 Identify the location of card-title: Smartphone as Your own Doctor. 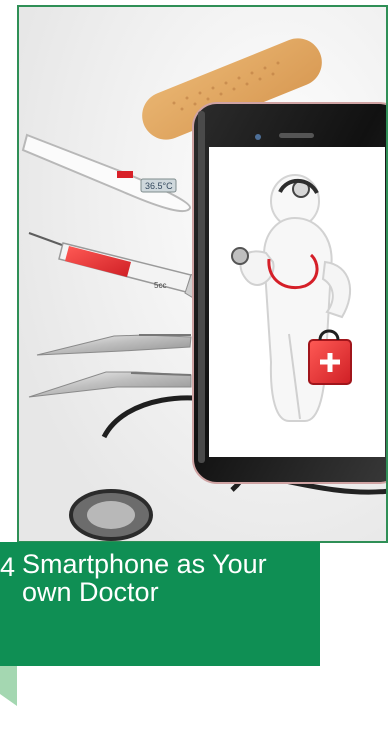
(144, 578).